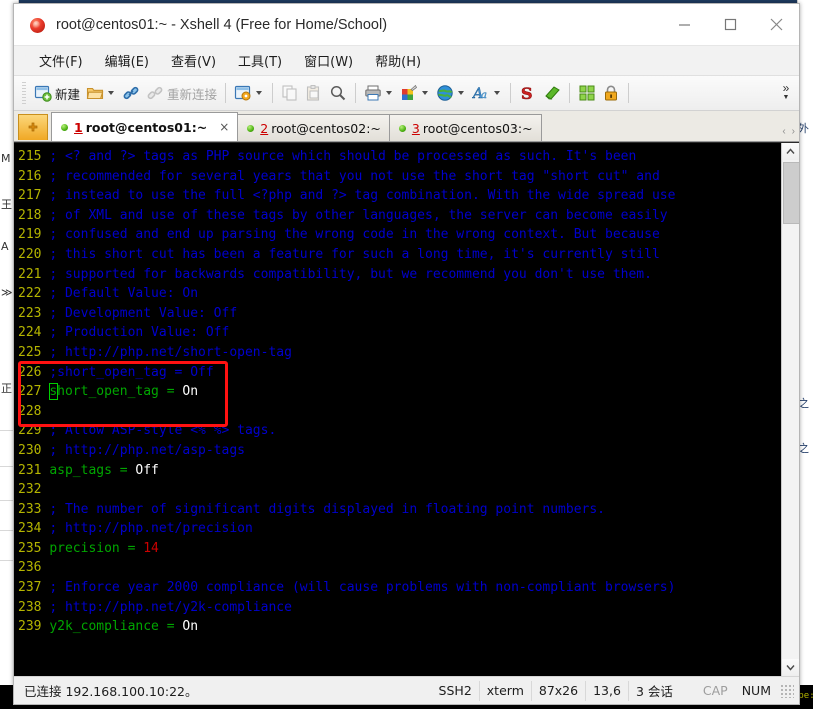 The height and width of the screenshot is (709, 813). I want to click on tab-close-icon: ×, so click(224, 127).